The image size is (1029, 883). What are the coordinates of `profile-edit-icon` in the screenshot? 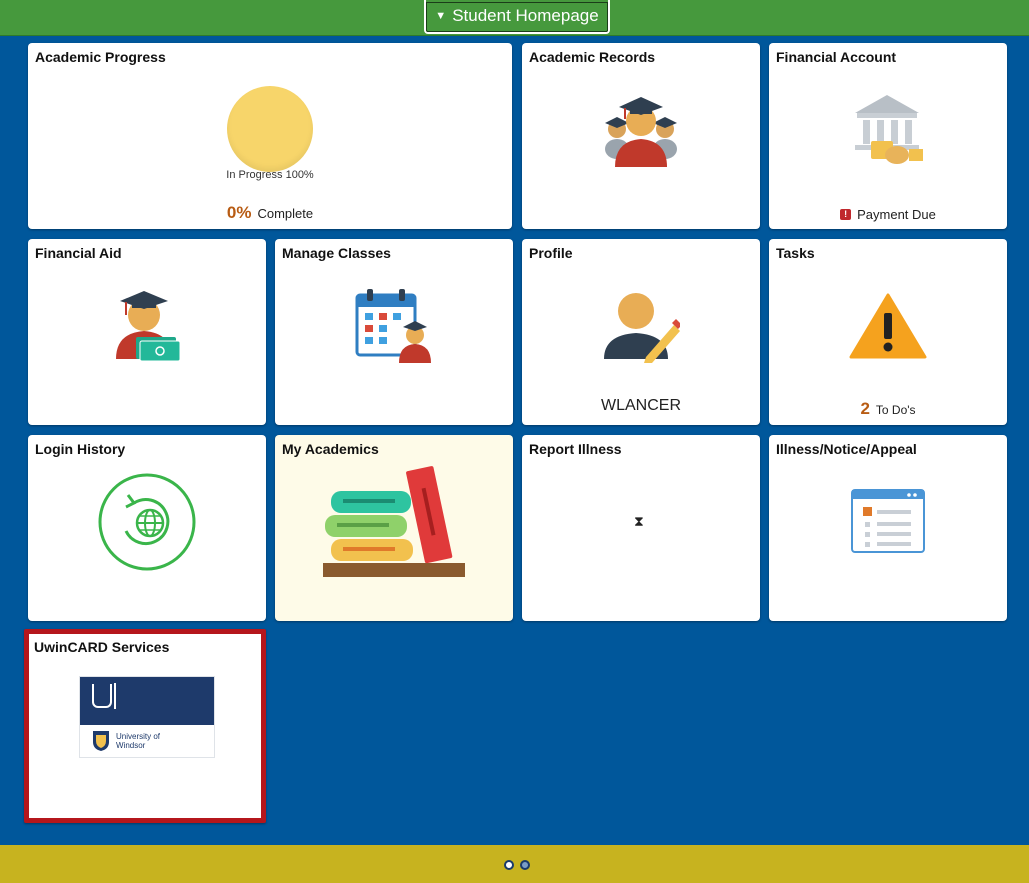 It's located at (642, 328).